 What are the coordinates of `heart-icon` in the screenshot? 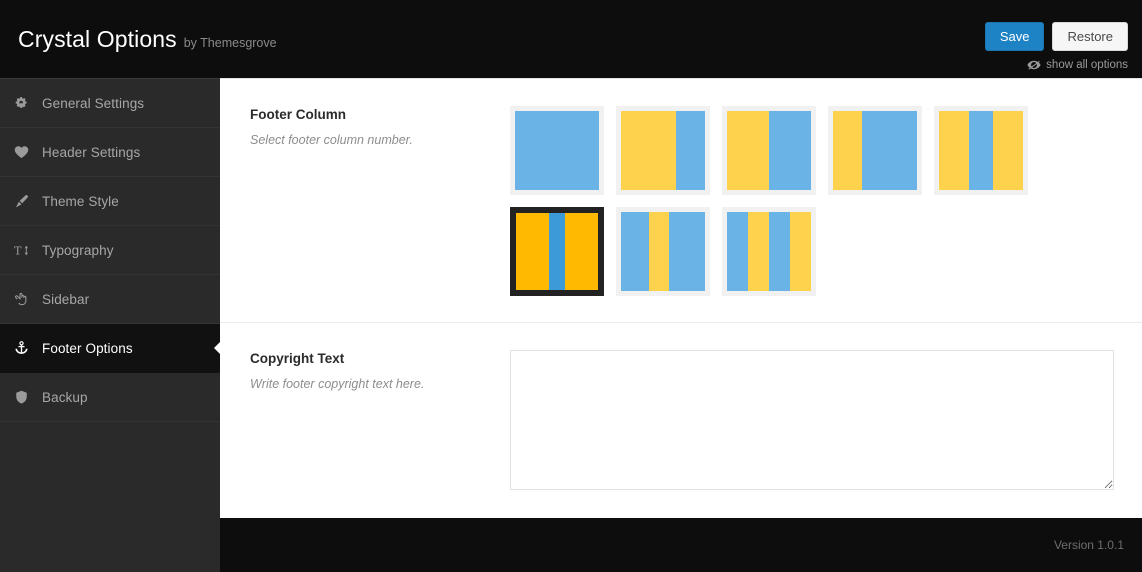 It's located at (25, 152).